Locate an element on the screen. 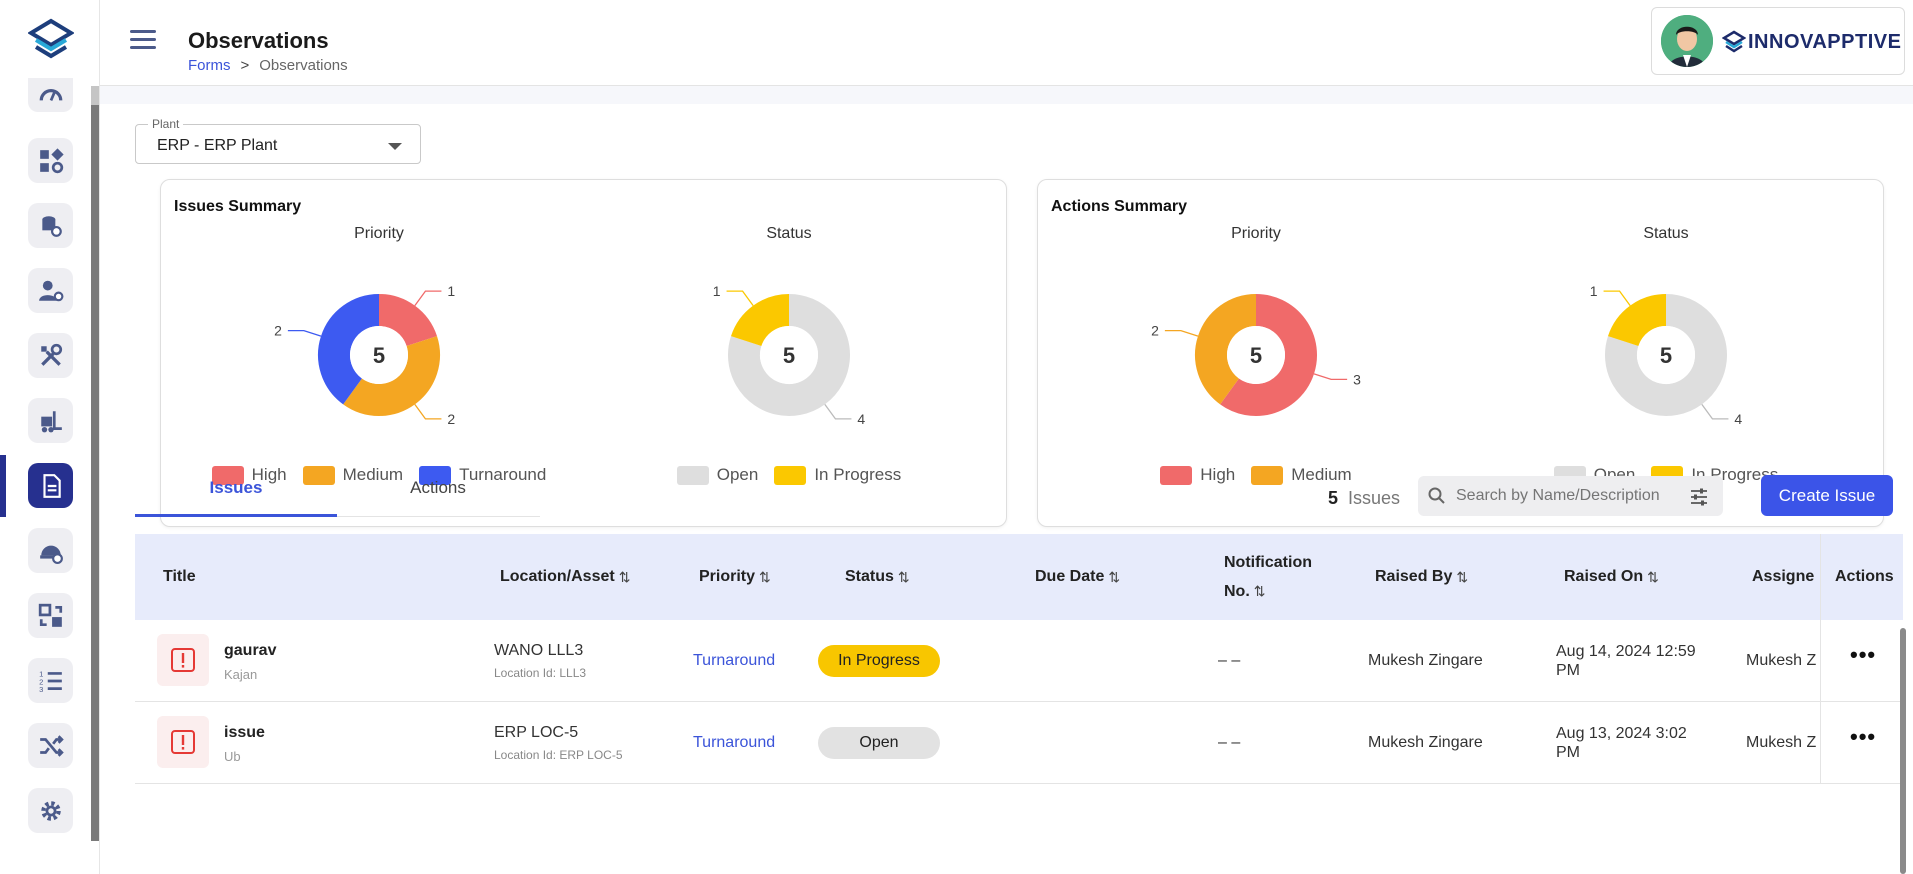 The height and width of the screenshot is (874, 1913). legend-item: Medium is located at coordinates (1301, 475).